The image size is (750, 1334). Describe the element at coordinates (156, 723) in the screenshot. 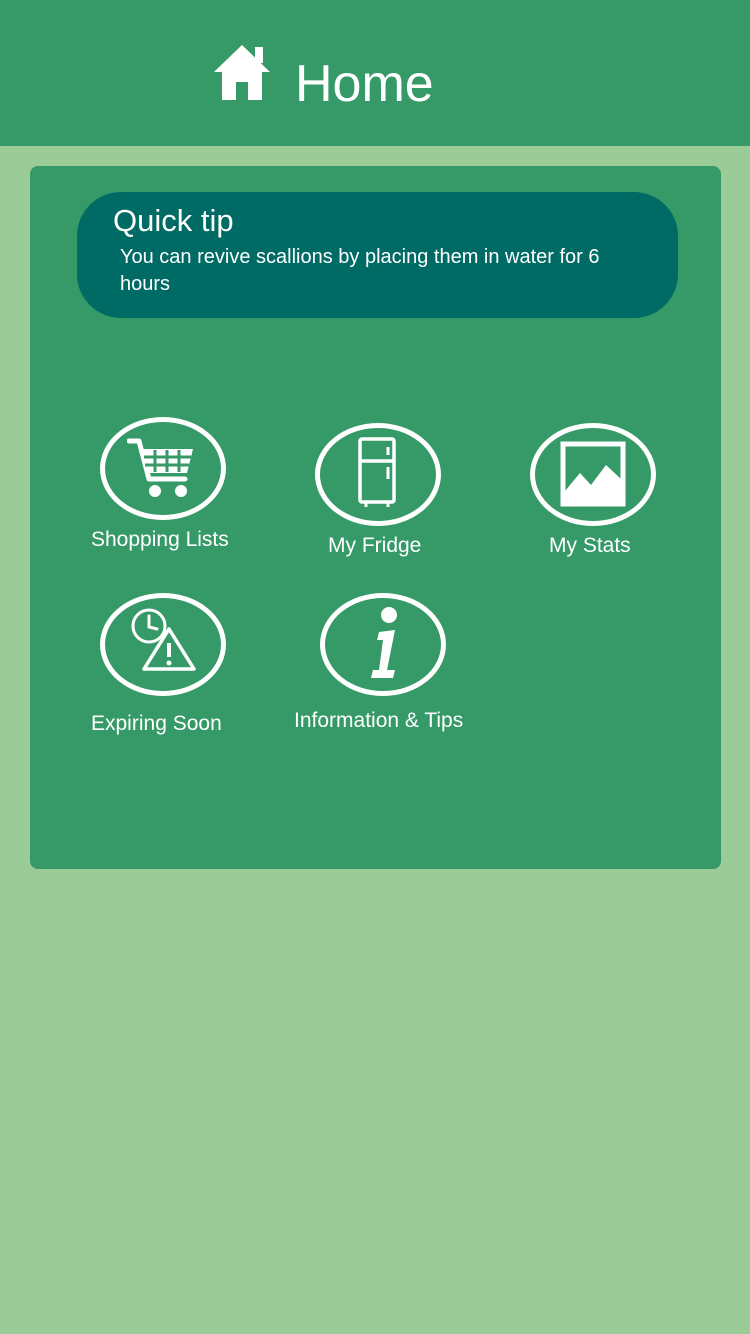

I see `expiring-soon-label: Expiring Soon` at that location.